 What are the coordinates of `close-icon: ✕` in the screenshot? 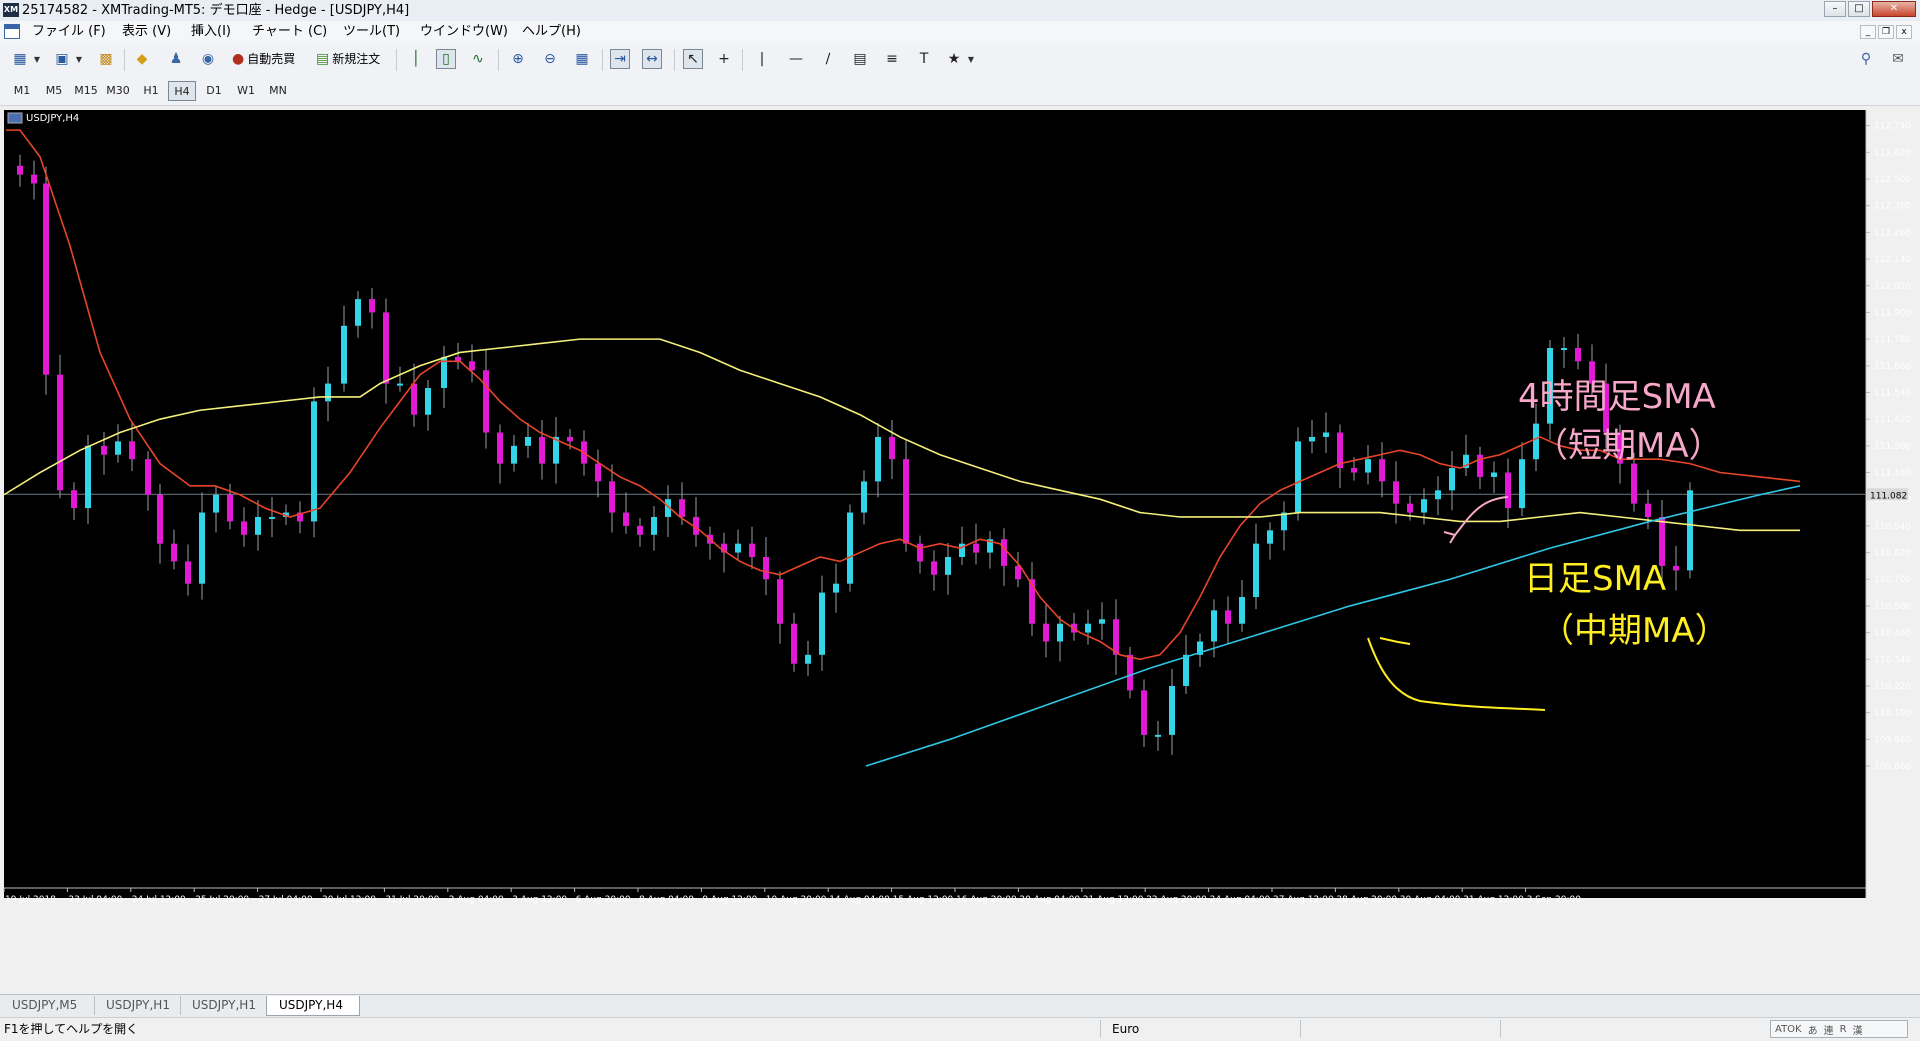 It's located at (1894, 9).